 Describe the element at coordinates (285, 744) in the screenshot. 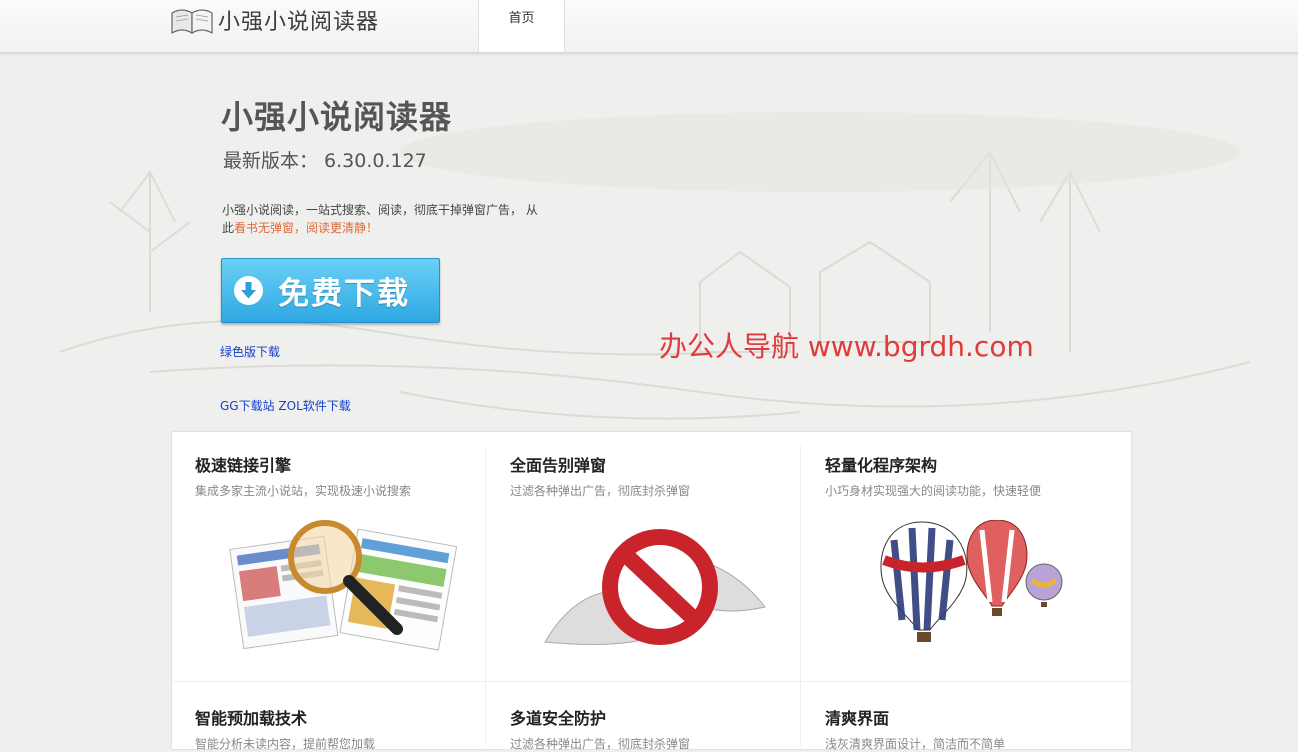

I see `feature-desc: 智能分析未读内容，提前帮您加载` at that location.